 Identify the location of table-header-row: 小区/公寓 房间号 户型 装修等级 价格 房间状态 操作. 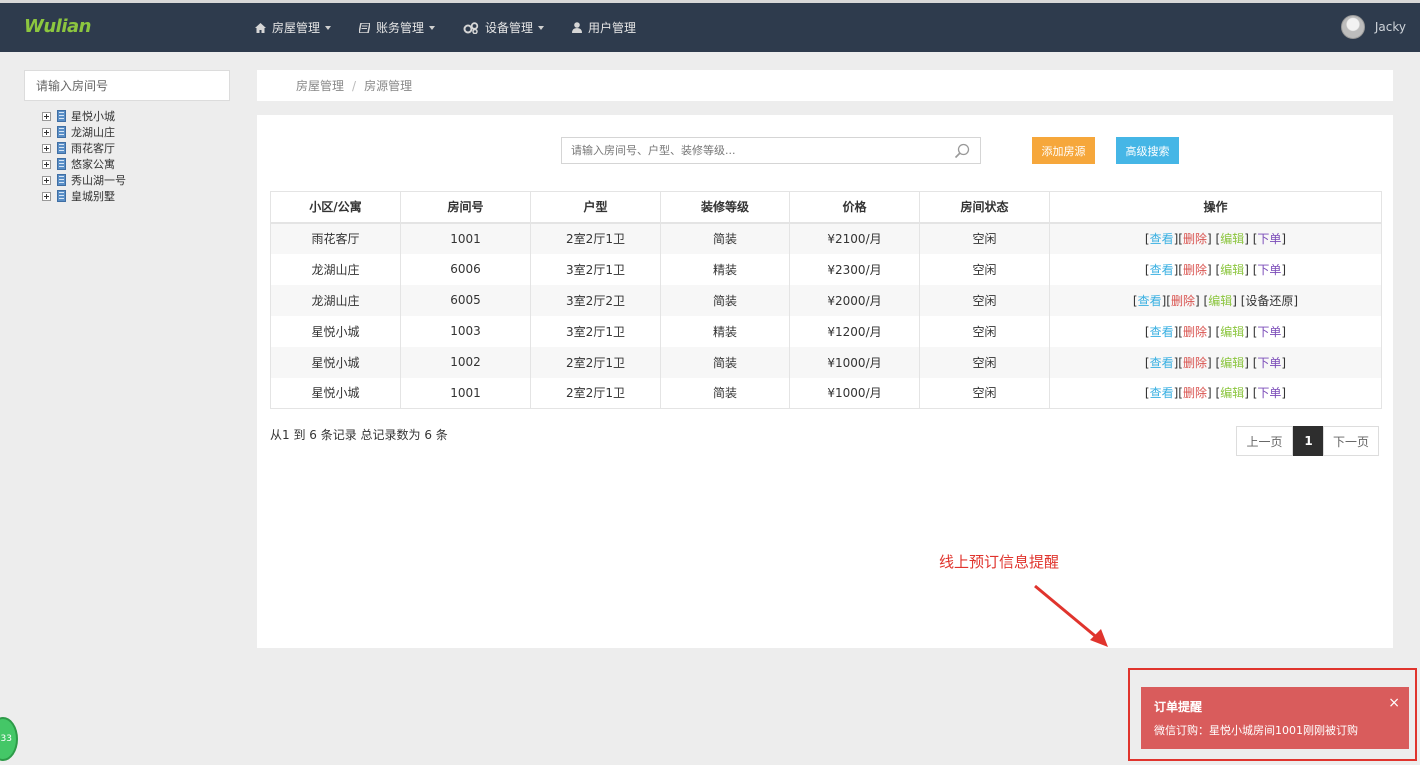
(826, 207).